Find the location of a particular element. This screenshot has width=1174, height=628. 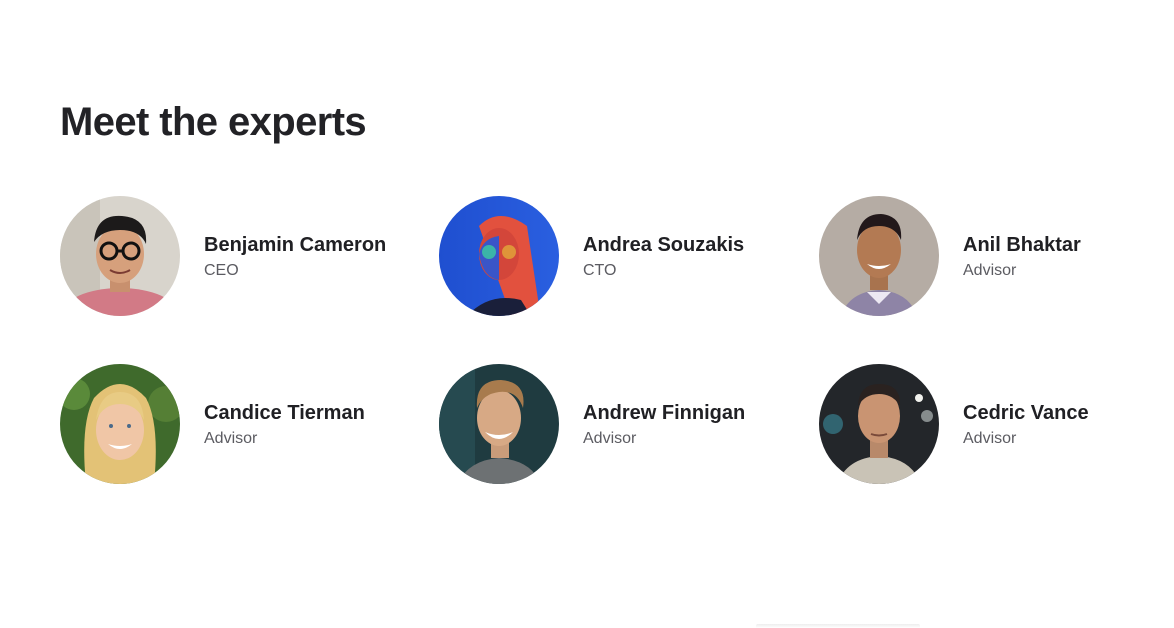

expert-card: Anil Bhaktar Advisor is located at coordinates (979, 256).